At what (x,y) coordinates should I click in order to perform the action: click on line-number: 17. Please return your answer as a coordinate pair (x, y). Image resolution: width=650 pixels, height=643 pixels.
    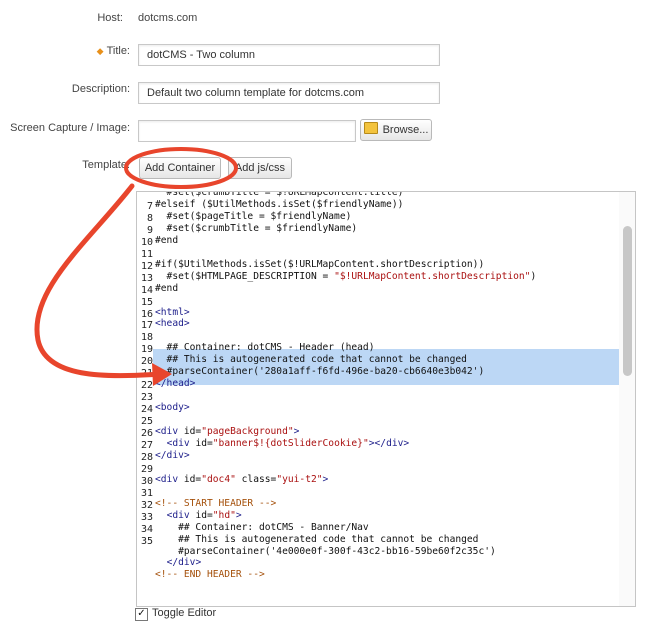
    Looking at the image, I should click on (146, 326).